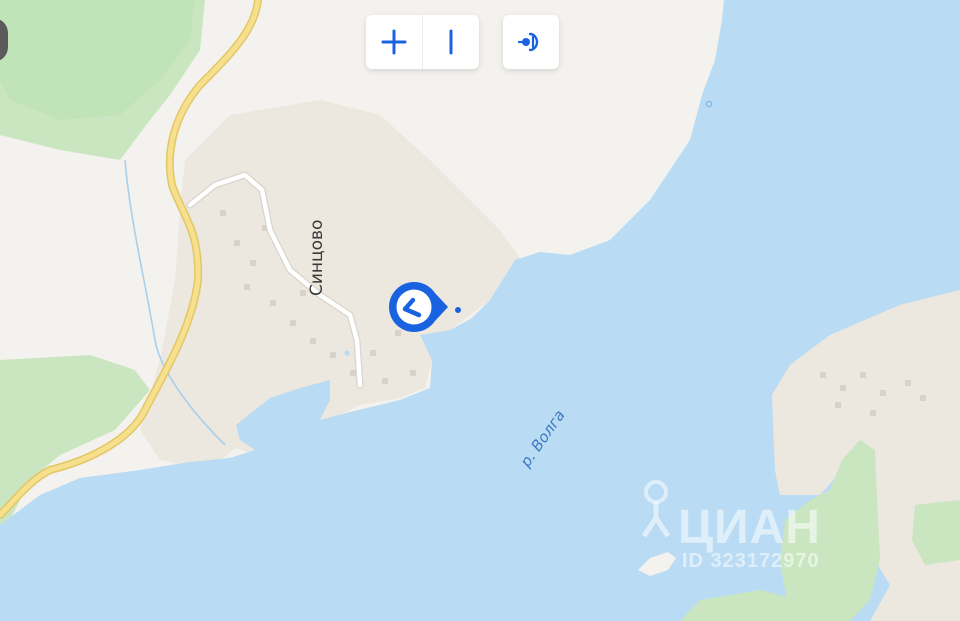 Image resolution: width=960 pixels, height=621 pixels. I want to click on village-label: Синцово, so click(317, 258).